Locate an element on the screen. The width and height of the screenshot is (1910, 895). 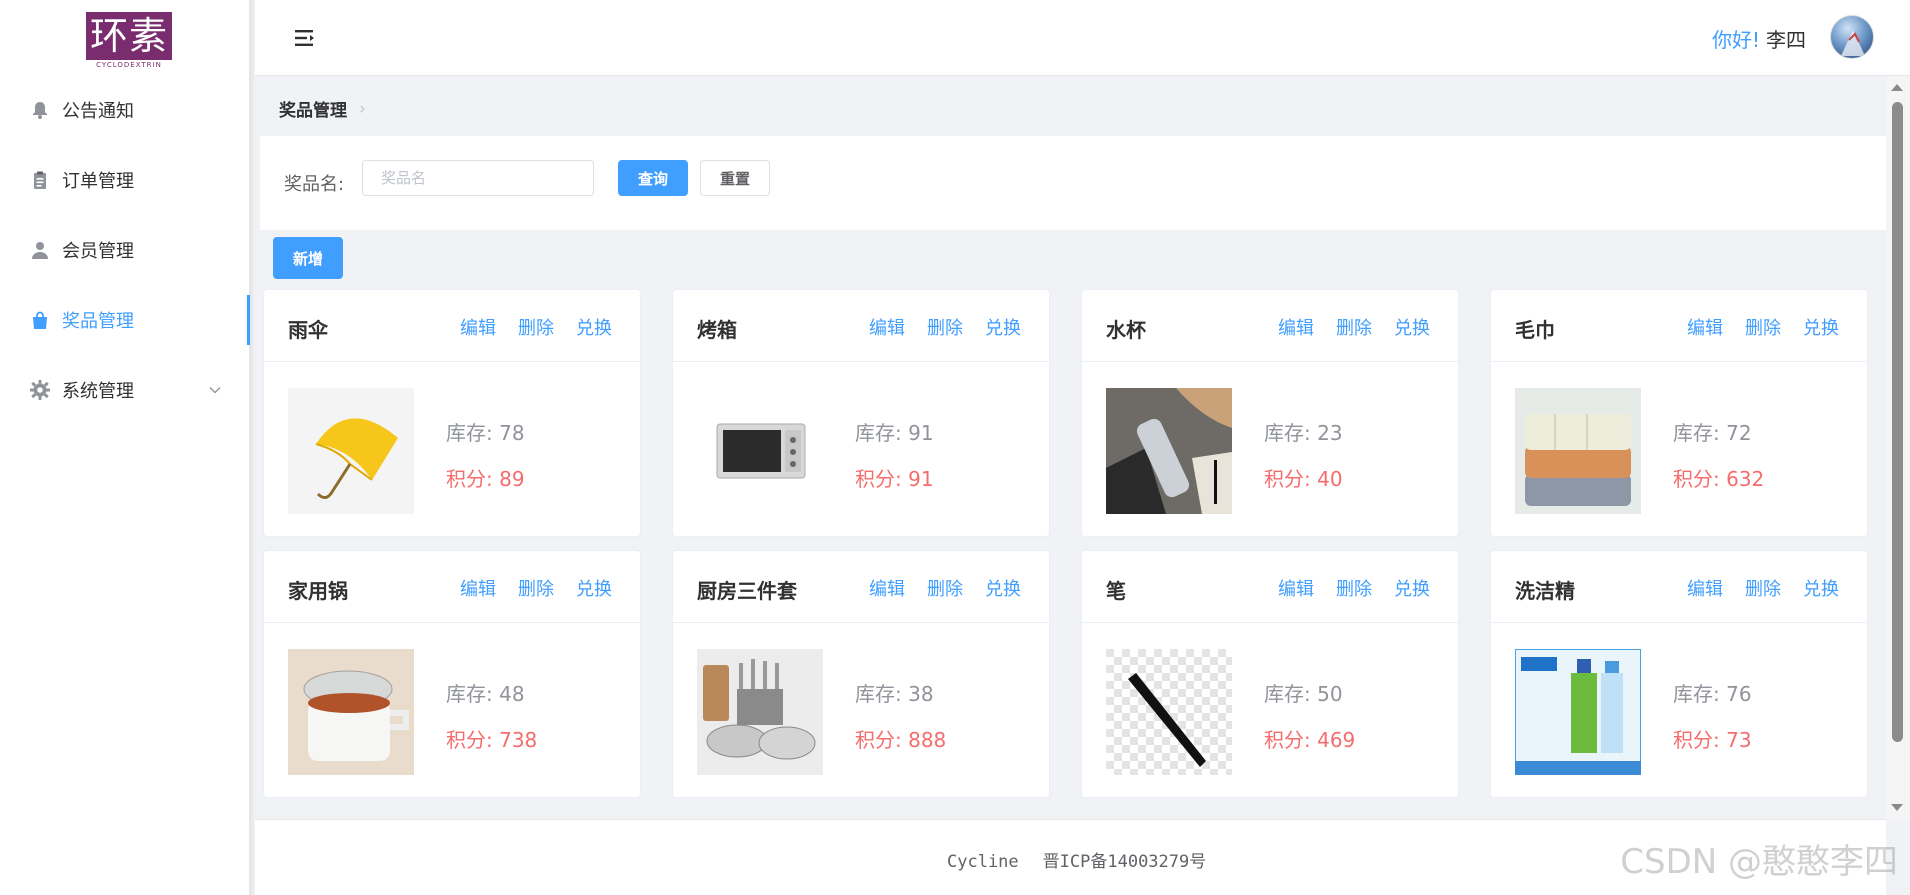
reset-button: 重置 is located at coordinates (735, 178).